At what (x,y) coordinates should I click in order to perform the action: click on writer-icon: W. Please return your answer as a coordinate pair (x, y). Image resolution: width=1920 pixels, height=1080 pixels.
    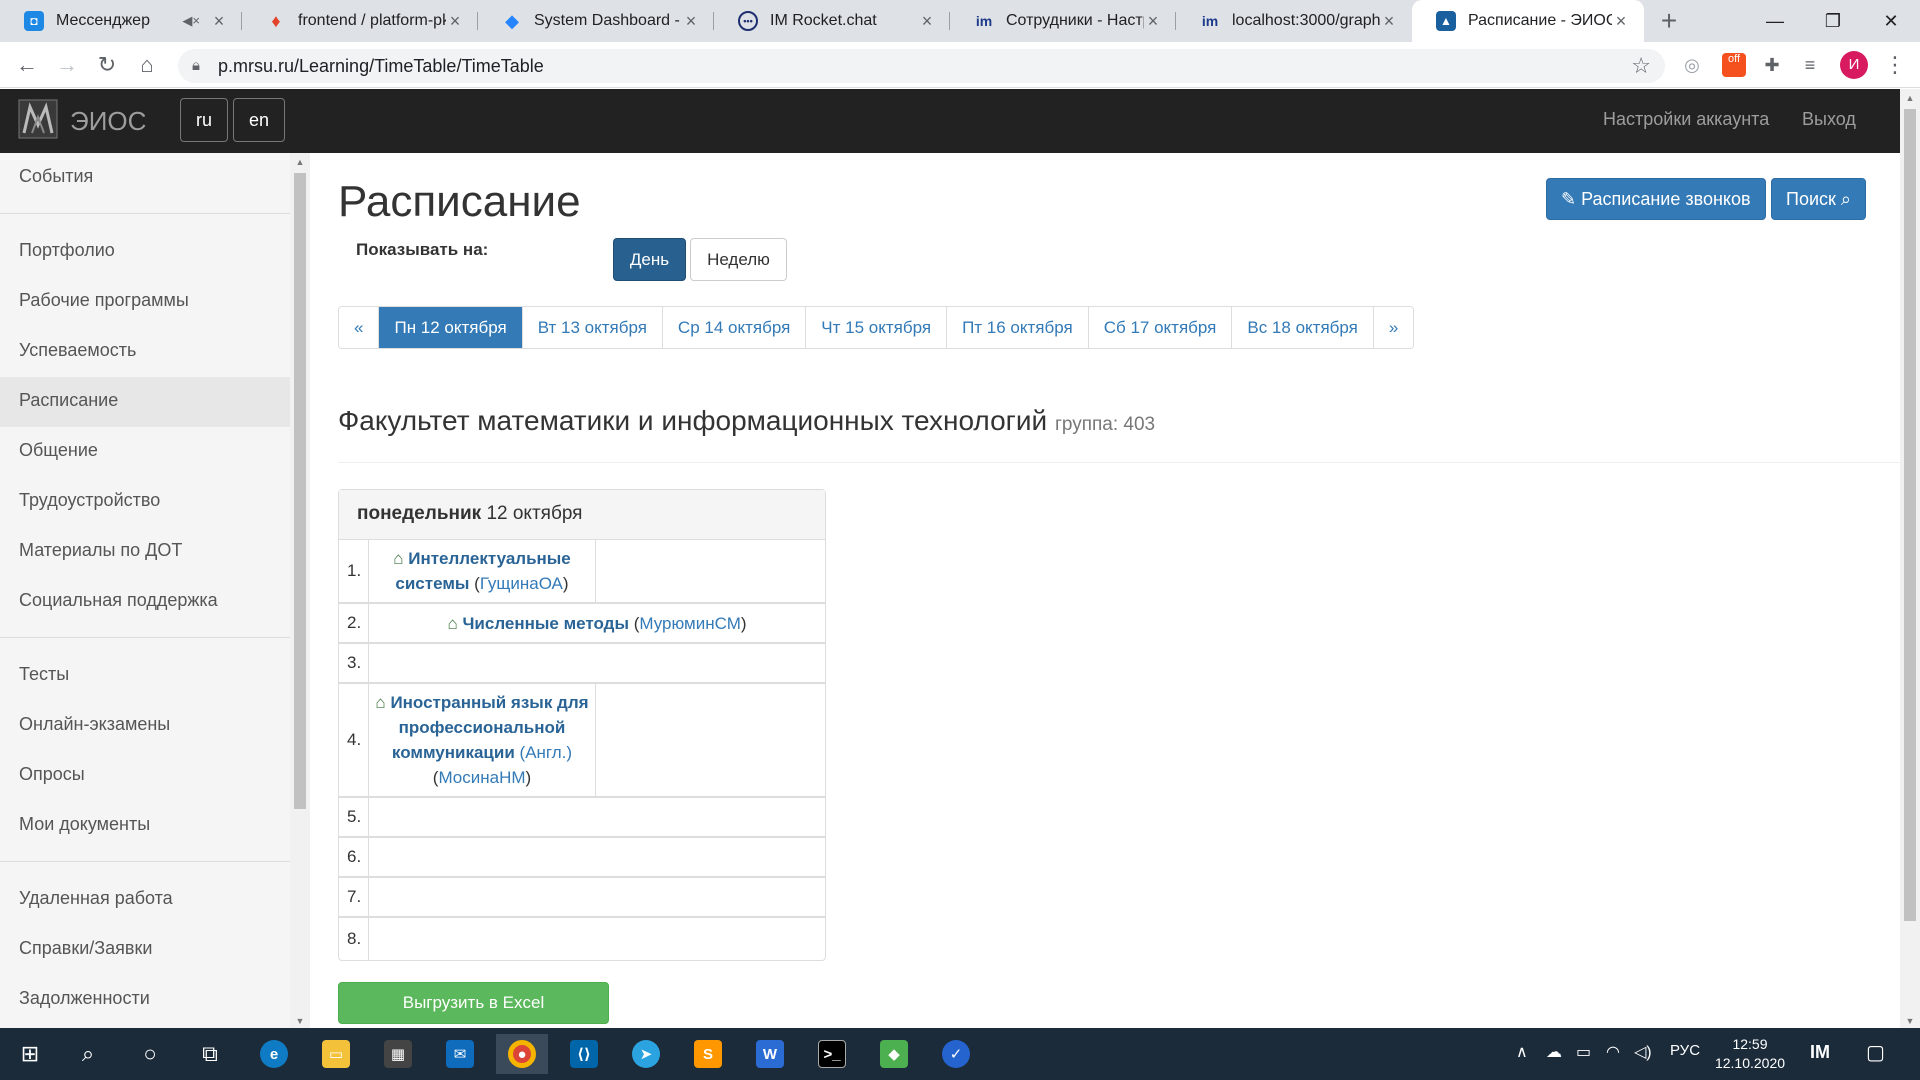
    Looking at the image, I should click on (770, 1054).